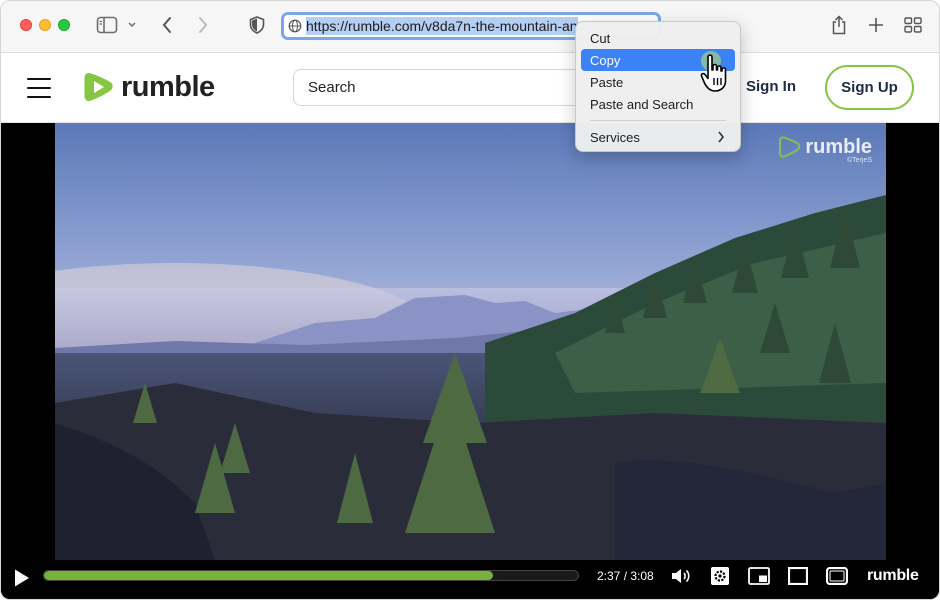 The height and width of the screenshot is (600, 940). I want to click on search-placeholder: Search, so click(332, 87).